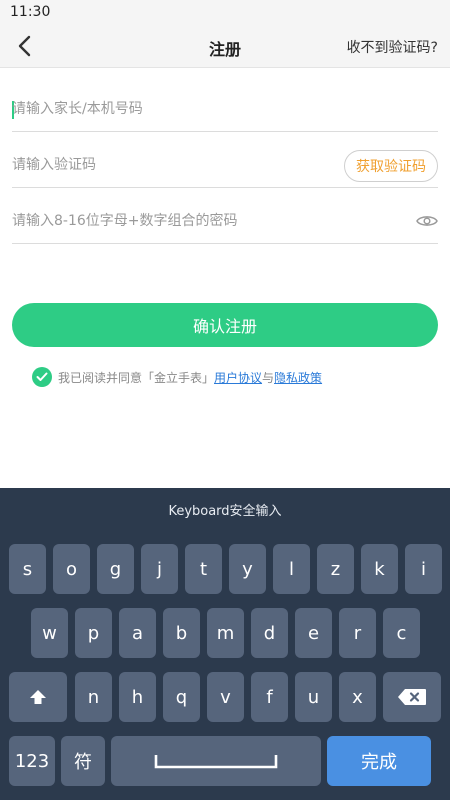 The image size is (450, 800). Describe the element at coordinates (203, 569) in the screenshot. I see `key-t: t` at that location.